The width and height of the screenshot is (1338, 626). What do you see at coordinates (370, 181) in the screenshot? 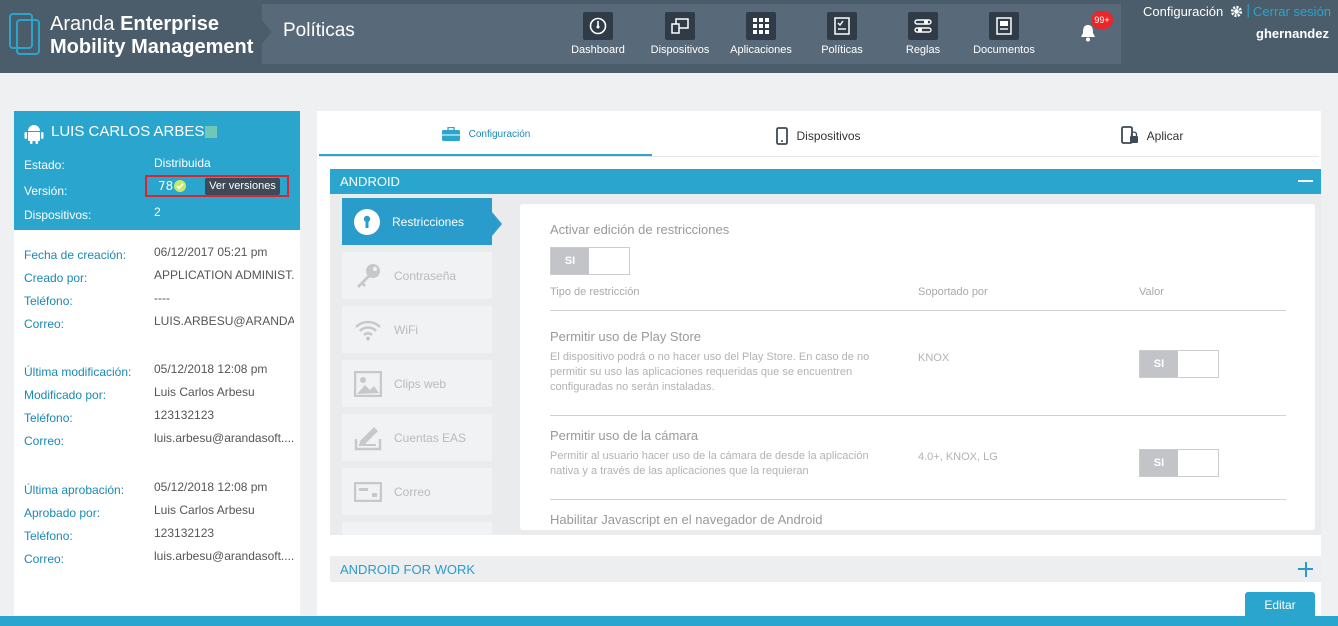
I see `section-title: ANDROID` at bounding box center [370, 181].